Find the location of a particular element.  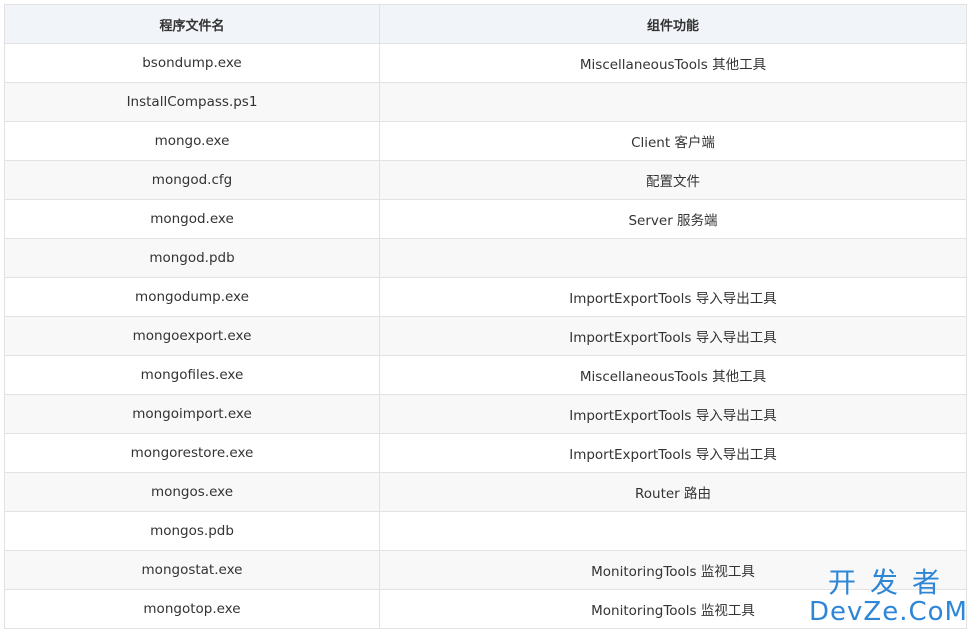

table-row: mongoimport.exe ImportExportTools 导入导出工具 is located at coordinates (485, 414).